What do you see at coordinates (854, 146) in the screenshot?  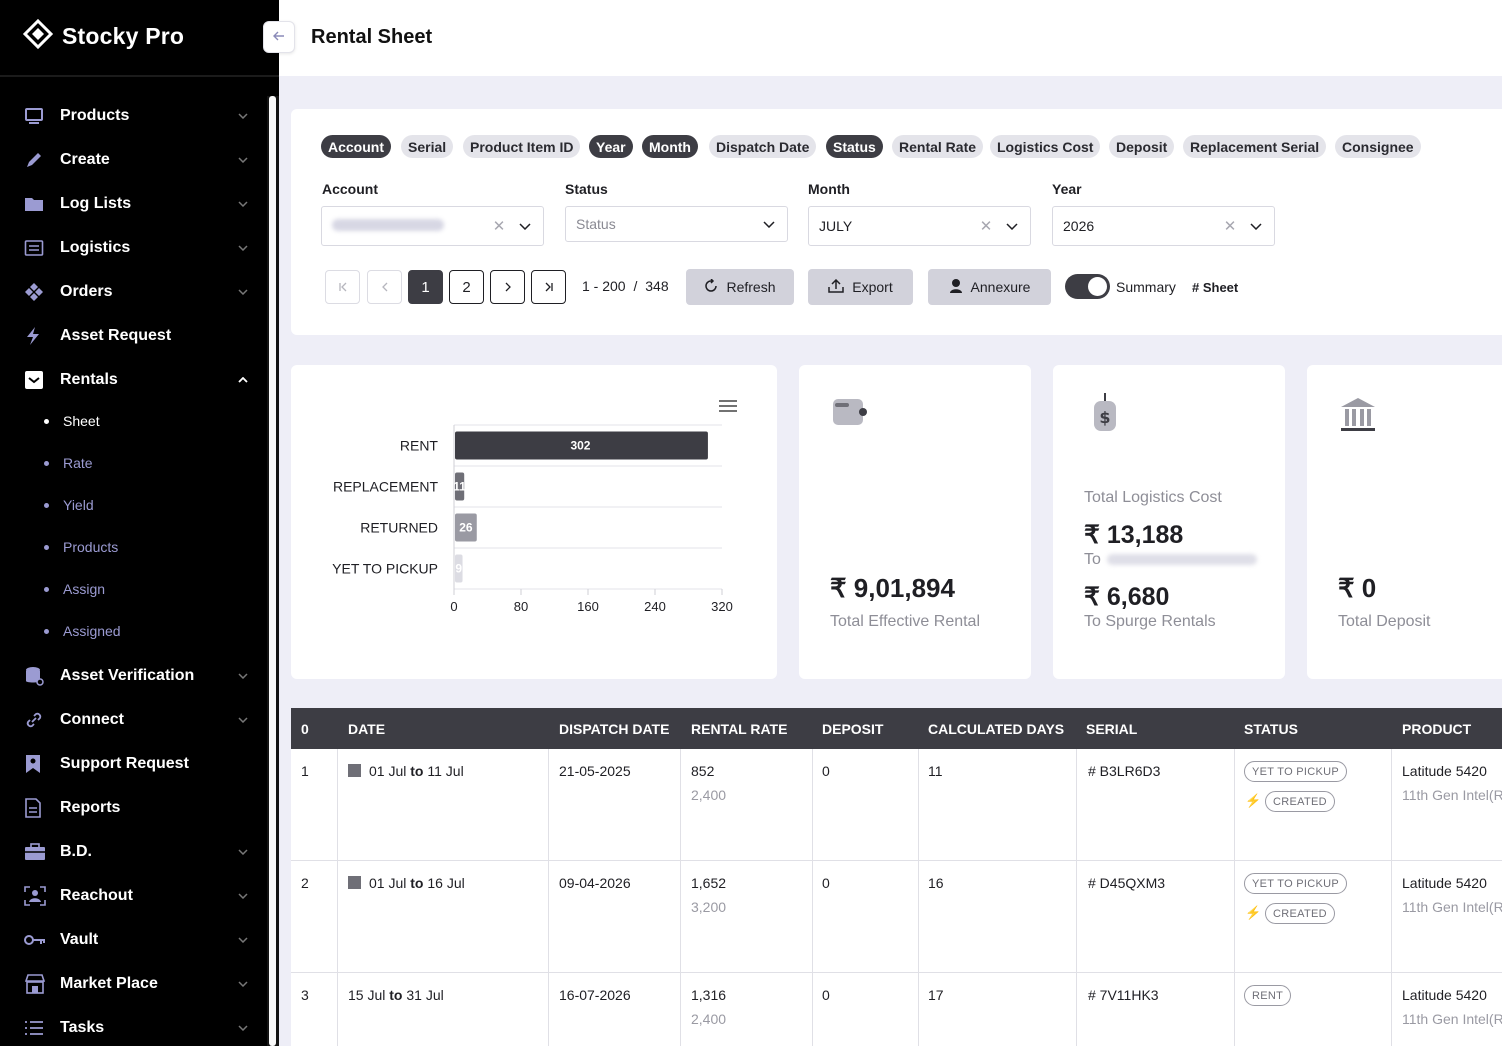 I see `chip-status: Status` at bounding box center [854, 146].